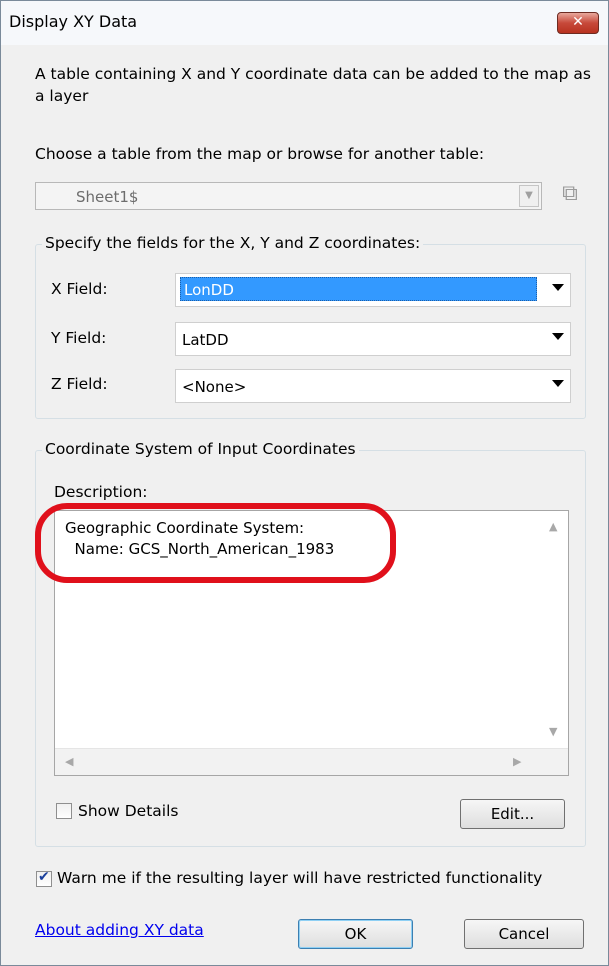 The height and width of the screenshot is (966, 609). Describe the element at coordinates (529, 196) in the screenshot. I see `chevron-down-icon: ▼` at that location.